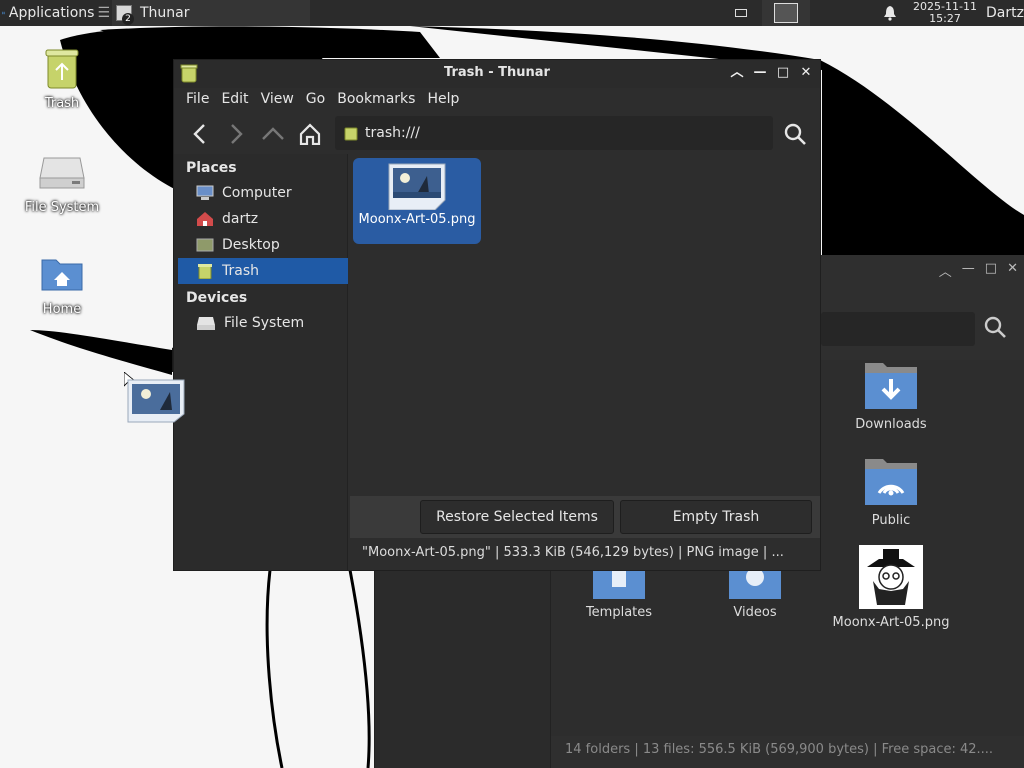  Describe the element at coordinates (62, 275) in the screenshot. I see `home-folder-icon` at that location.